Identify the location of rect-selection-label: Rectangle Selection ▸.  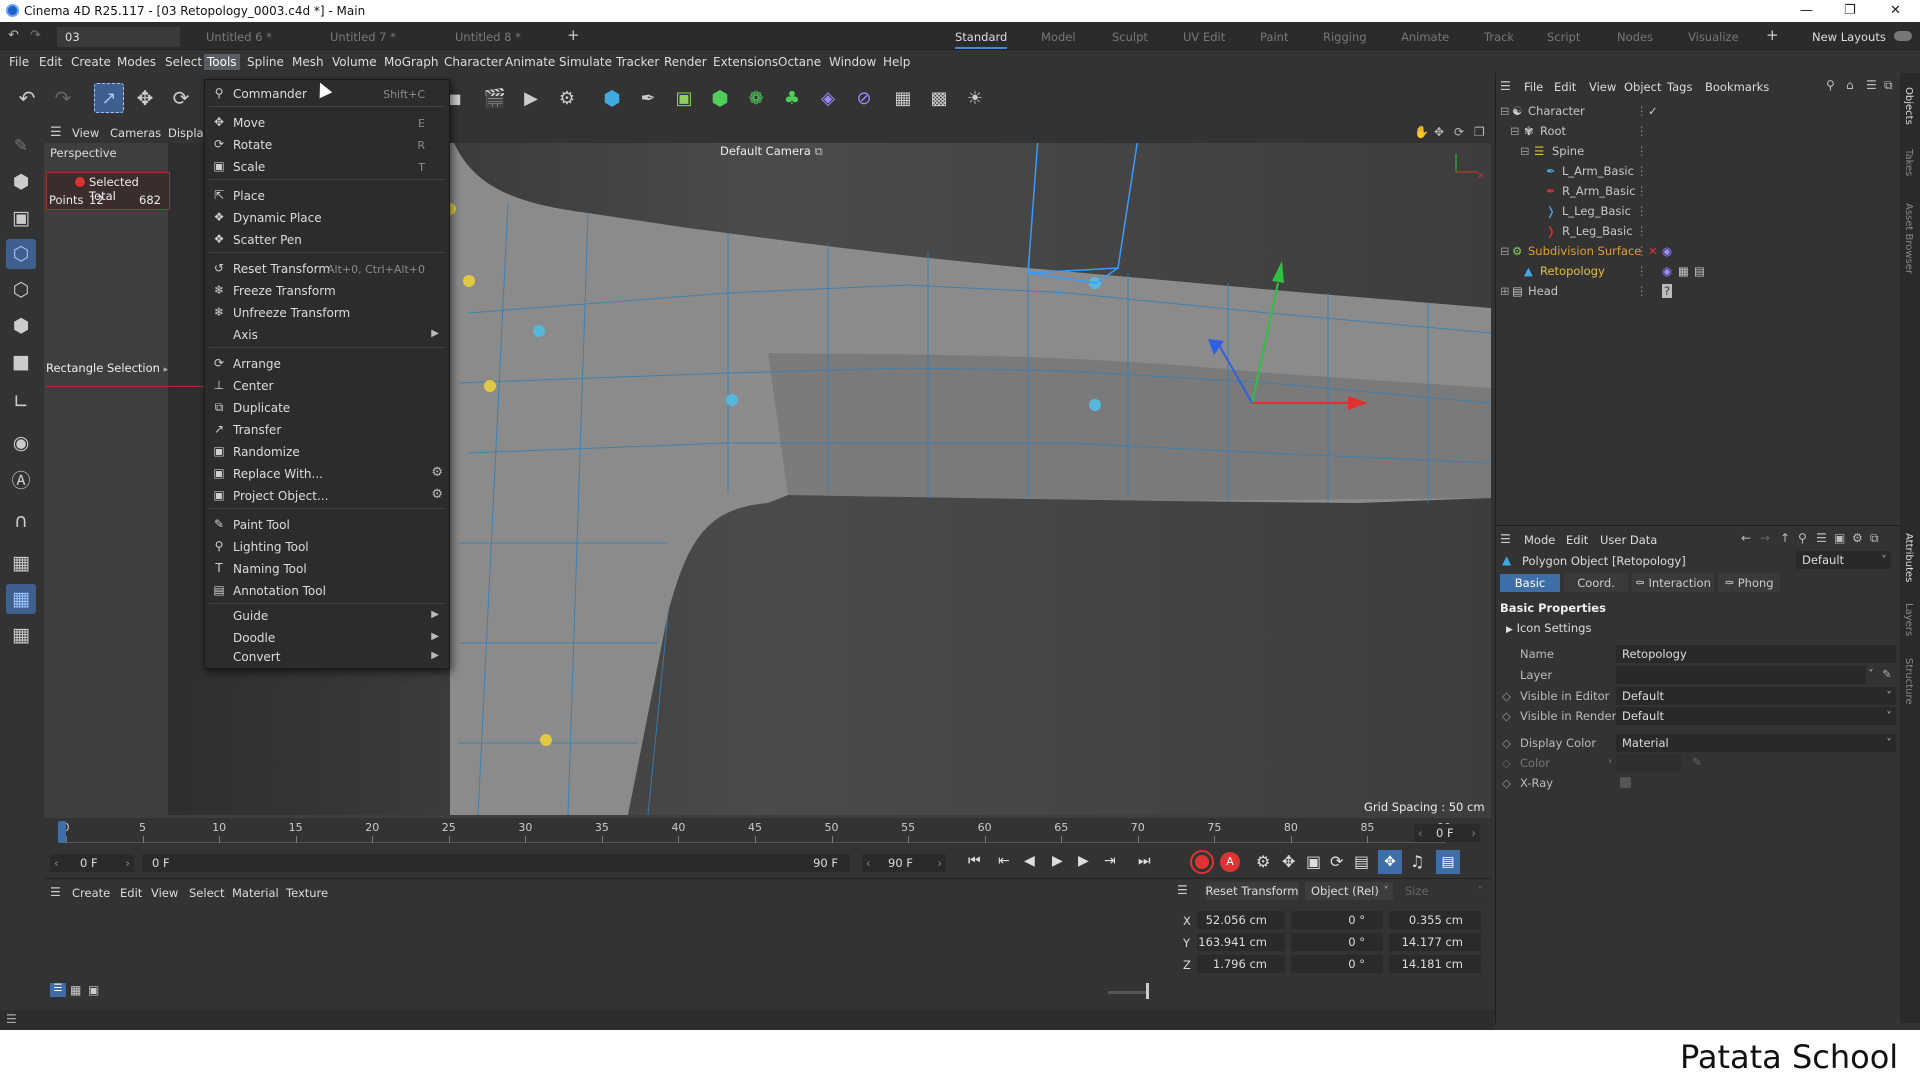
(107, 368).